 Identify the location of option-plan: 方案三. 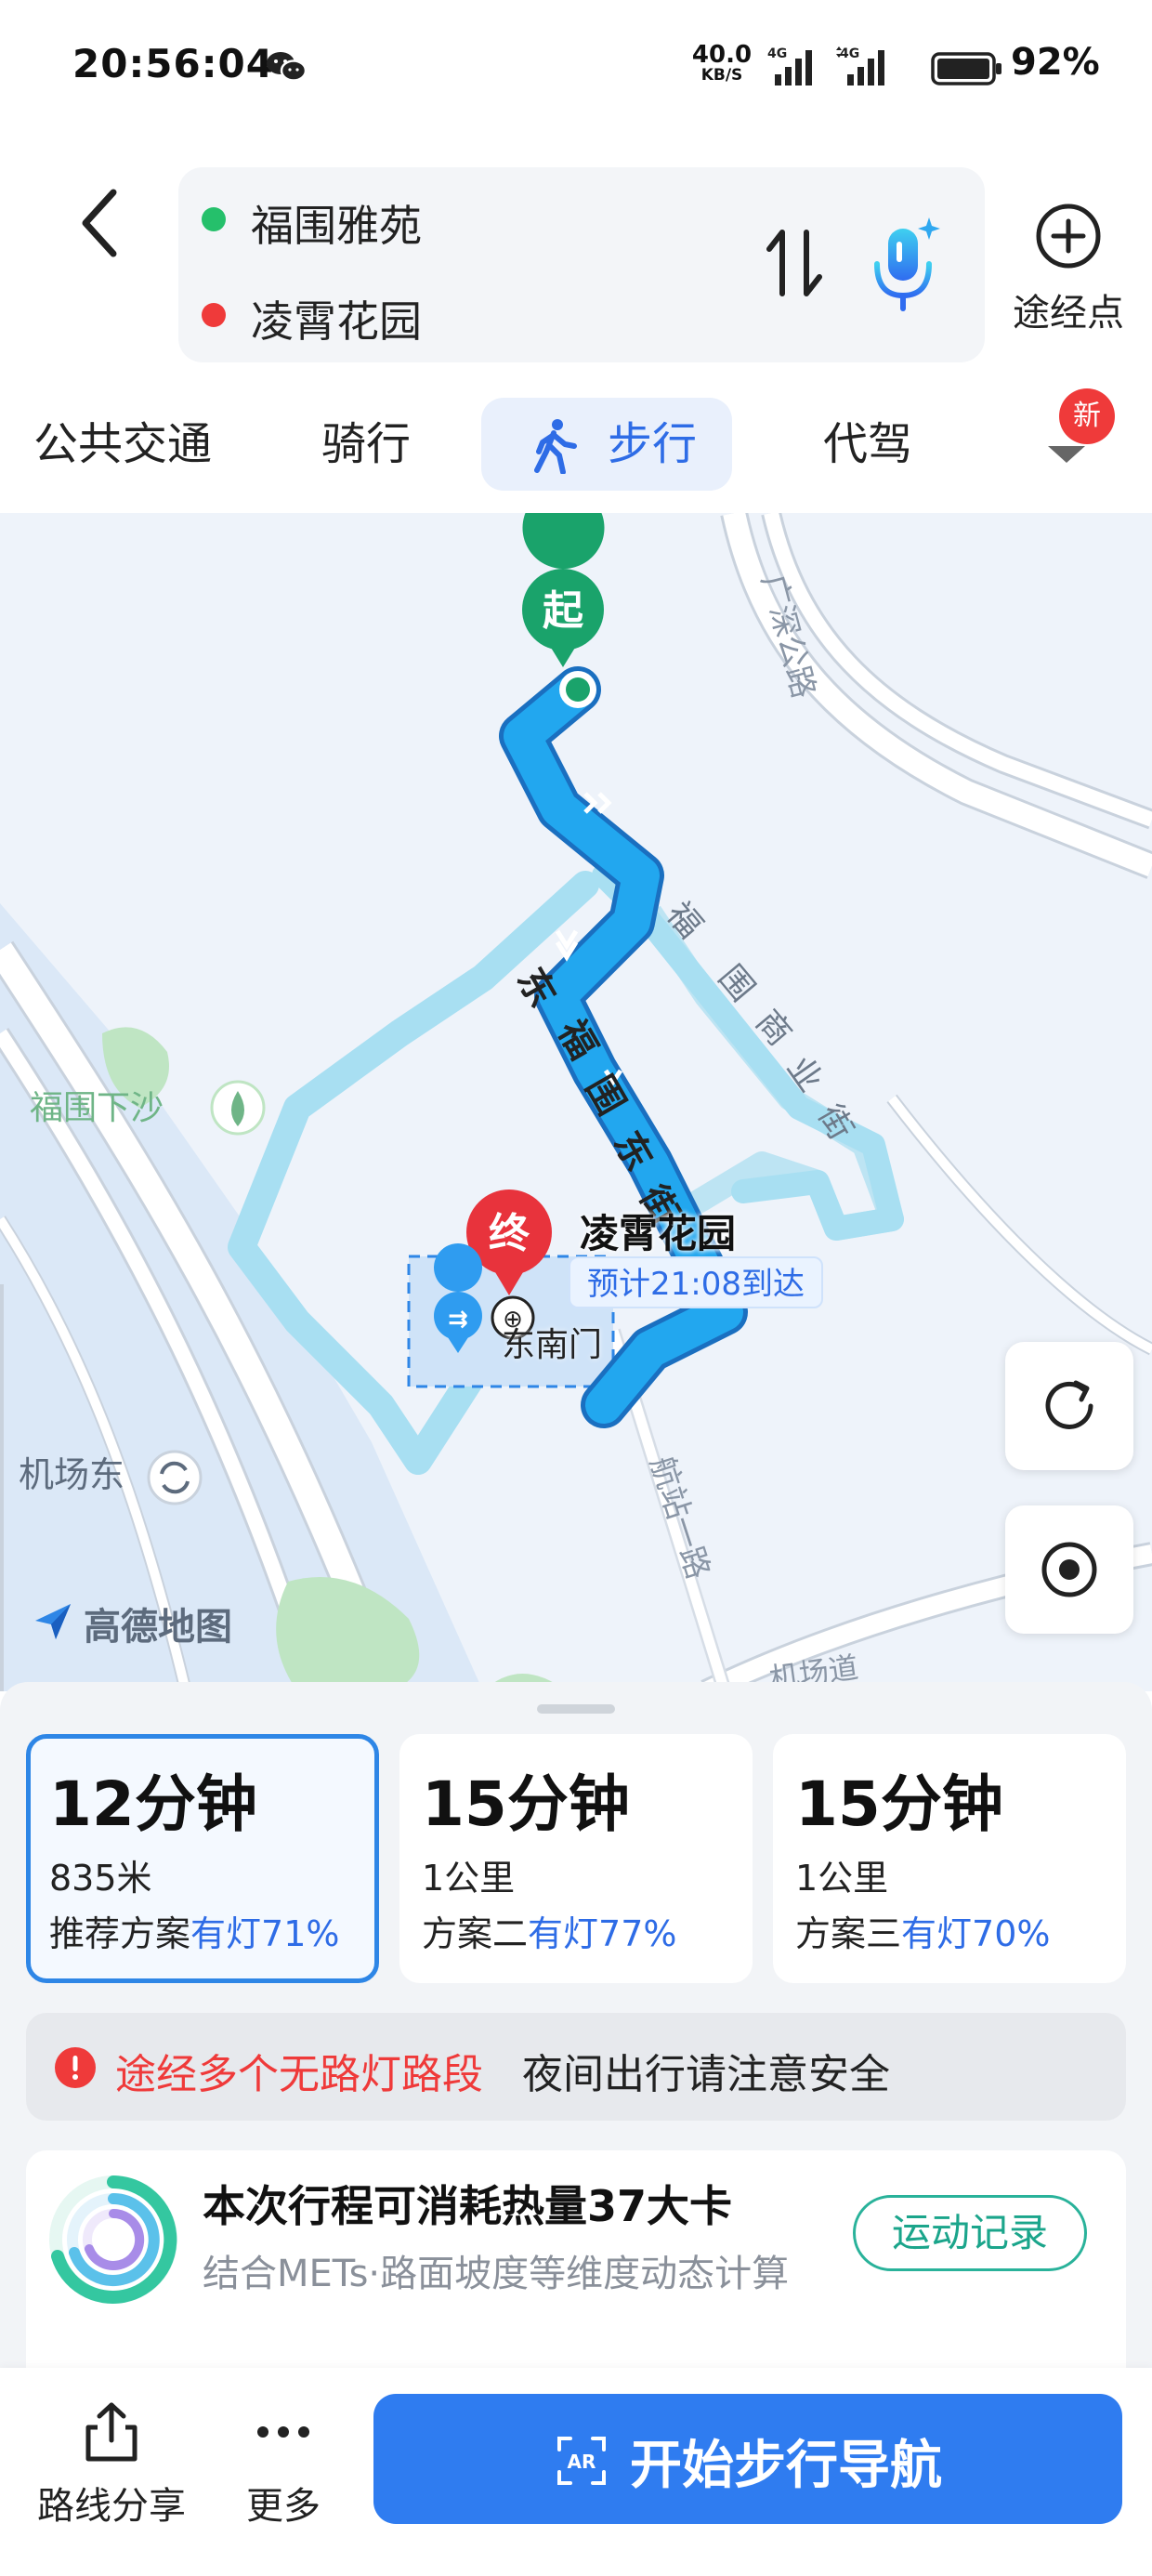
(848, 1933).